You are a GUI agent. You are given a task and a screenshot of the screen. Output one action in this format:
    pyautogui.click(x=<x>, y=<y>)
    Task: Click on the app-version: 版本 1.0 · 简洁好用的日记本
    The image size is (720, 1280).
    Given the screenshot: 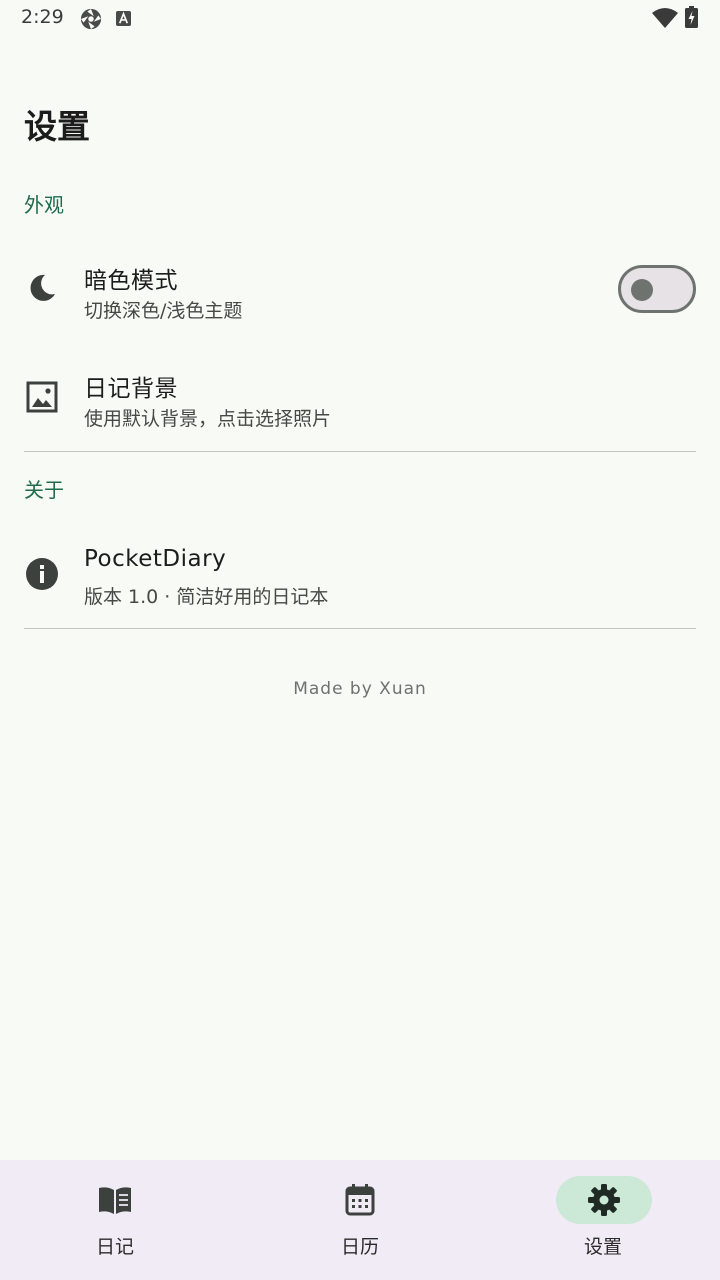 What is the action you would take?
    pyautogui.click(x=206, y=597)
    